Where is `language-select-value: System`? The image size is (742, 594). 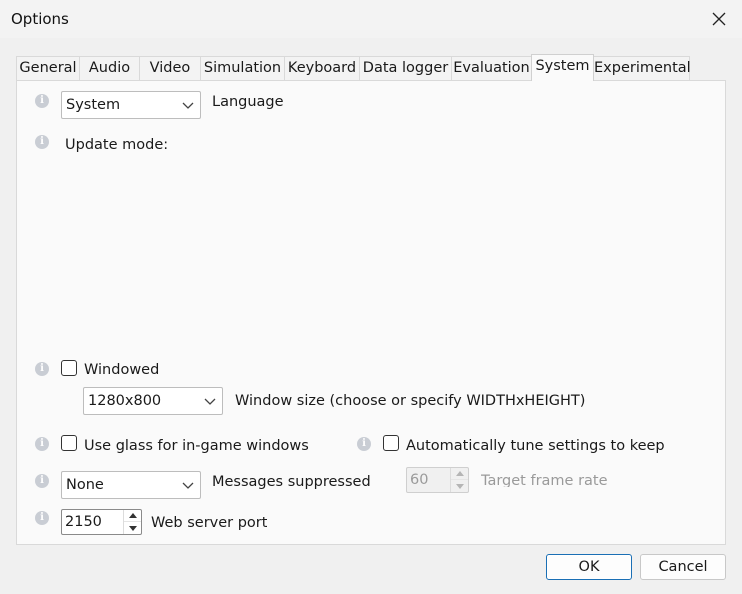 language-select-value: System is located at coordinates (93, 105).